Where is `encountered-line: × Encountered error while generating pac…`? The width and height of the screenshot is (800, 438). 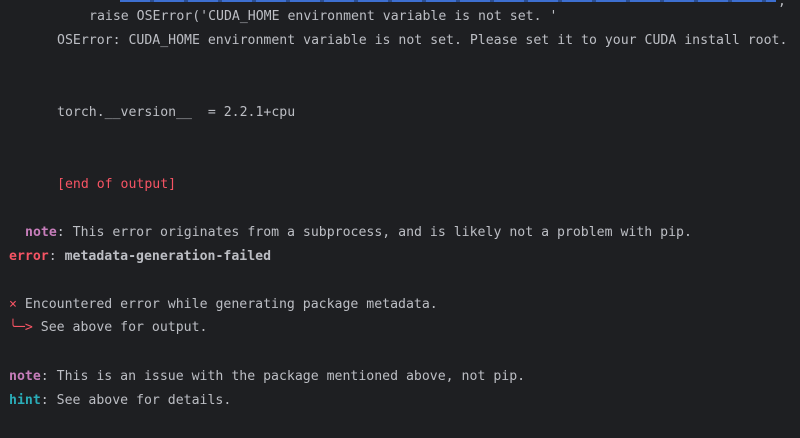 encountered-line: × Encountered error while generating pac… is located at coordinates (223, 305).